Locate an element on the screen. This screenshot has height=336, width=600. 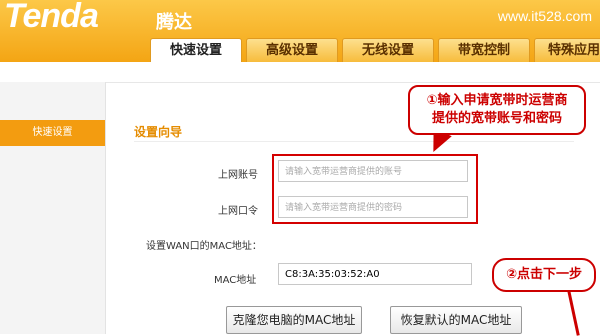
tab-wireless-setup: 无线设置 is located at coordinates (388, 50).